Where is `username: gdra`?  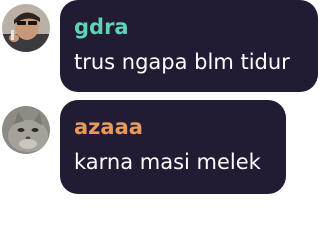 username: gdra is located at coordinates (189, 27).